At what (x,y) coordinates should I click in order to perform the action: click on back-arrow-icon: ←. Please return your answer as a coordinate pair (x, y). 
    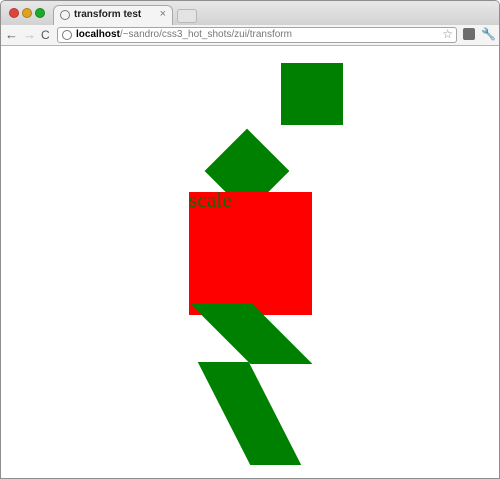
    Looking at the image, I should click on (11, 35).